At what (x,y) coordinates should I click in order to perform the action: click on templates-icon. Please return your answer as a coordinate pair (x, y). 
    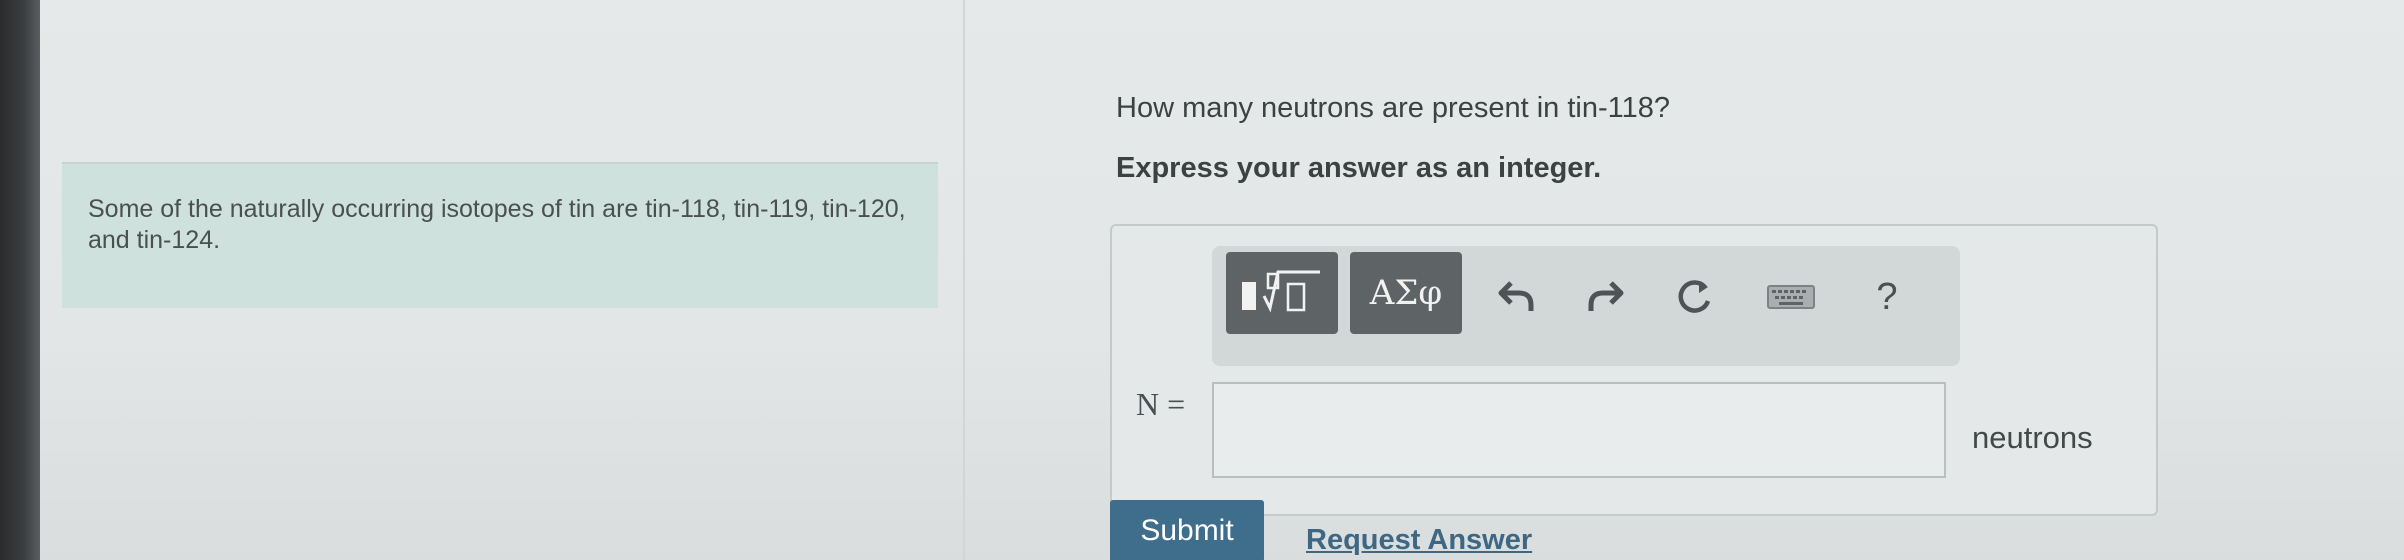
    Looking at the image, I should click on (1282, 293).